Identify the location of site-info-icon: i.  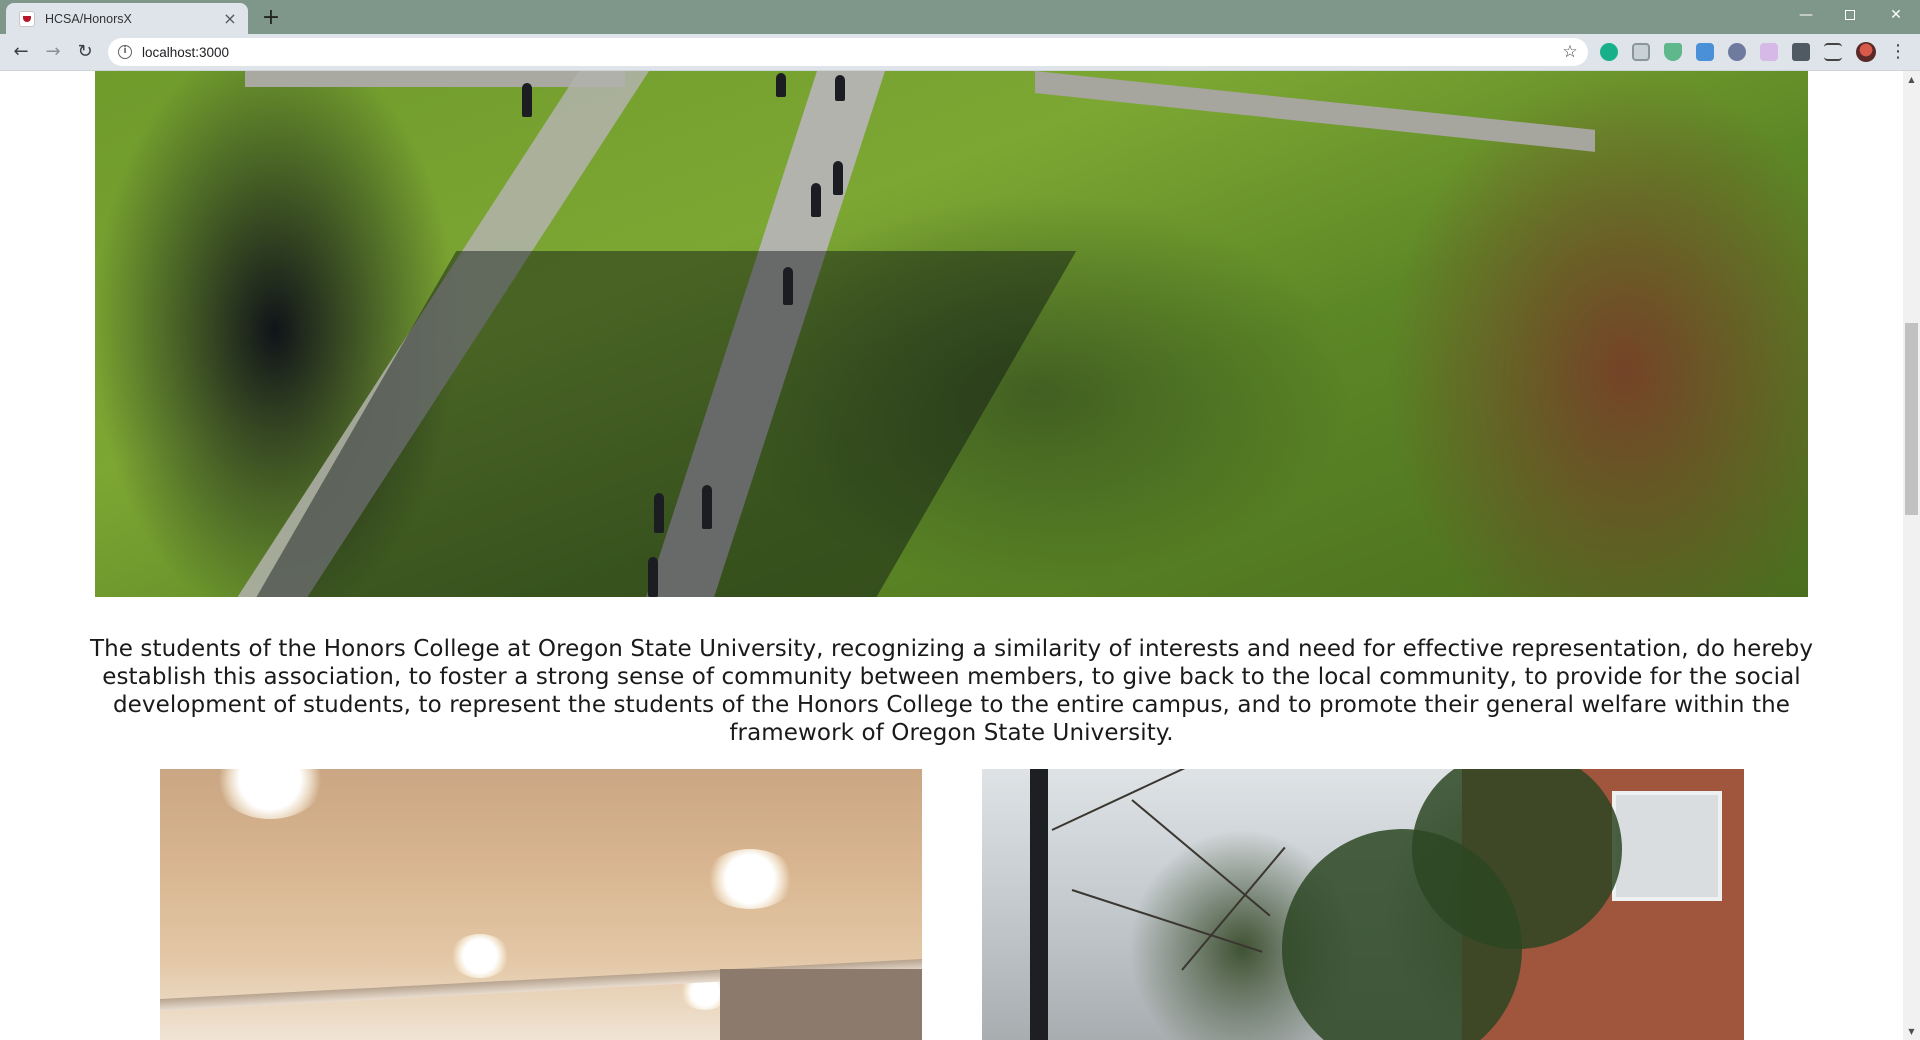
(125, 52).